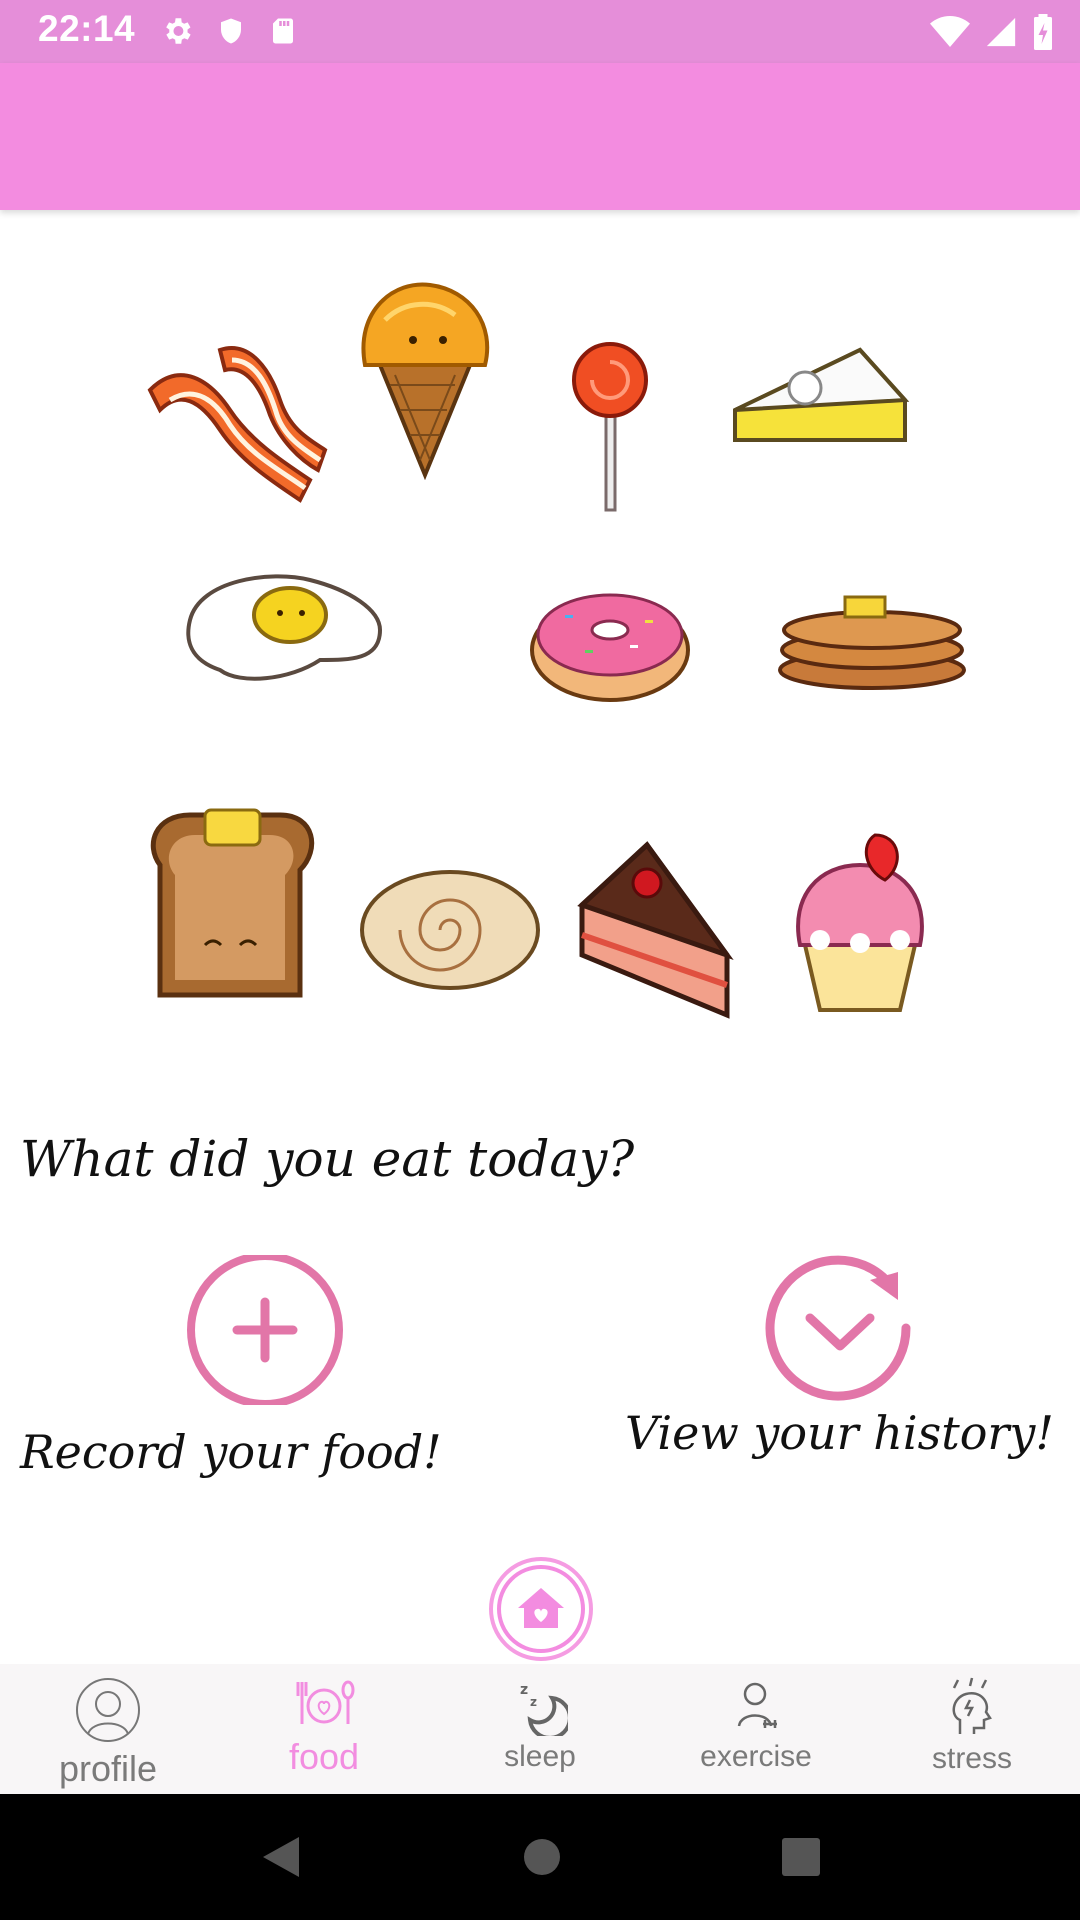 The image size is (1080, 1920). I want to click on lollipop-illustration, so click(610, 427).